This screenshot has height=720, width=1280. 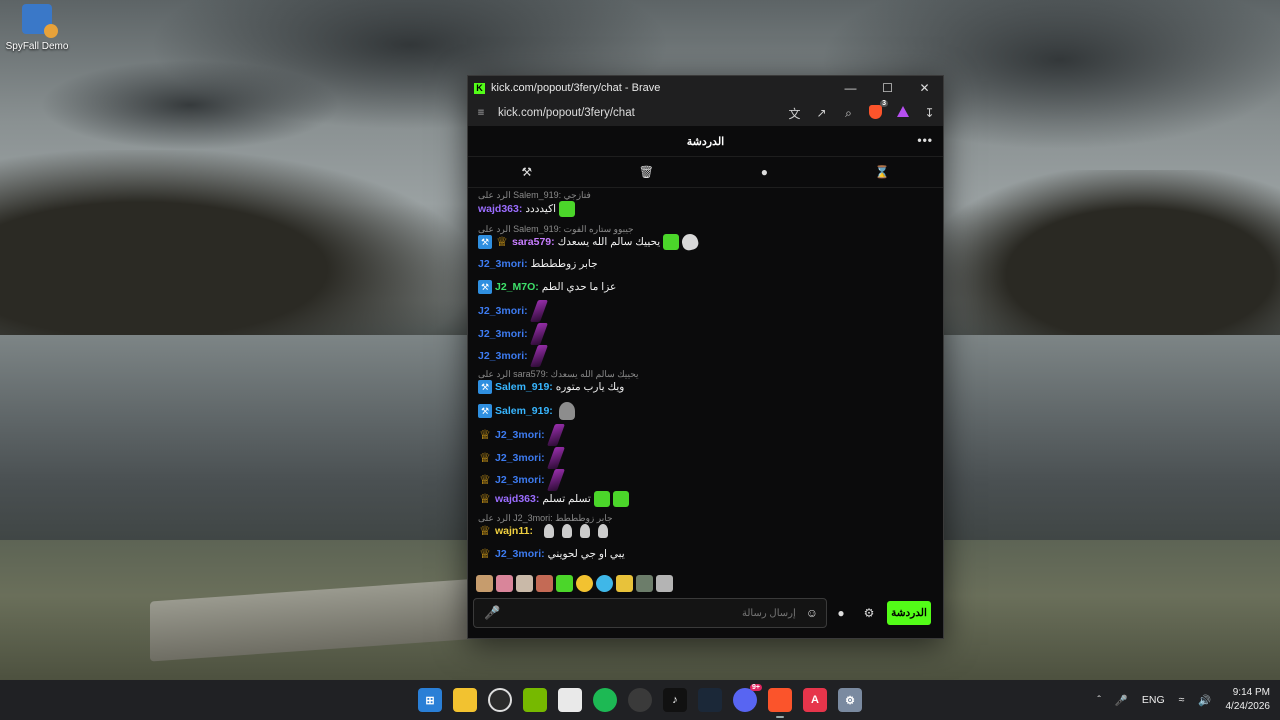 What do you see at coordinates (500, 700) in the screenshot?
I see `obs-icon` at bounding box center [500, 700].